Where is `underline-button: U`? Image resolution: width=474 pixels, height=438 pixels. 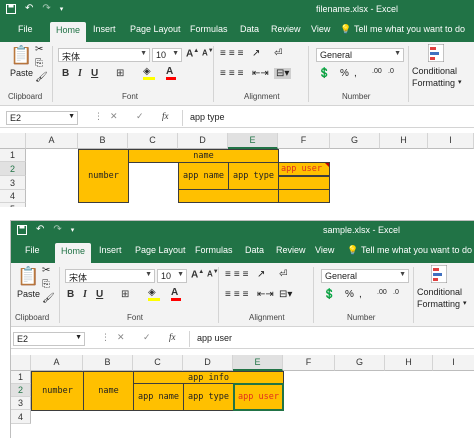
underline-button: U is located at coordinates (94, 73).